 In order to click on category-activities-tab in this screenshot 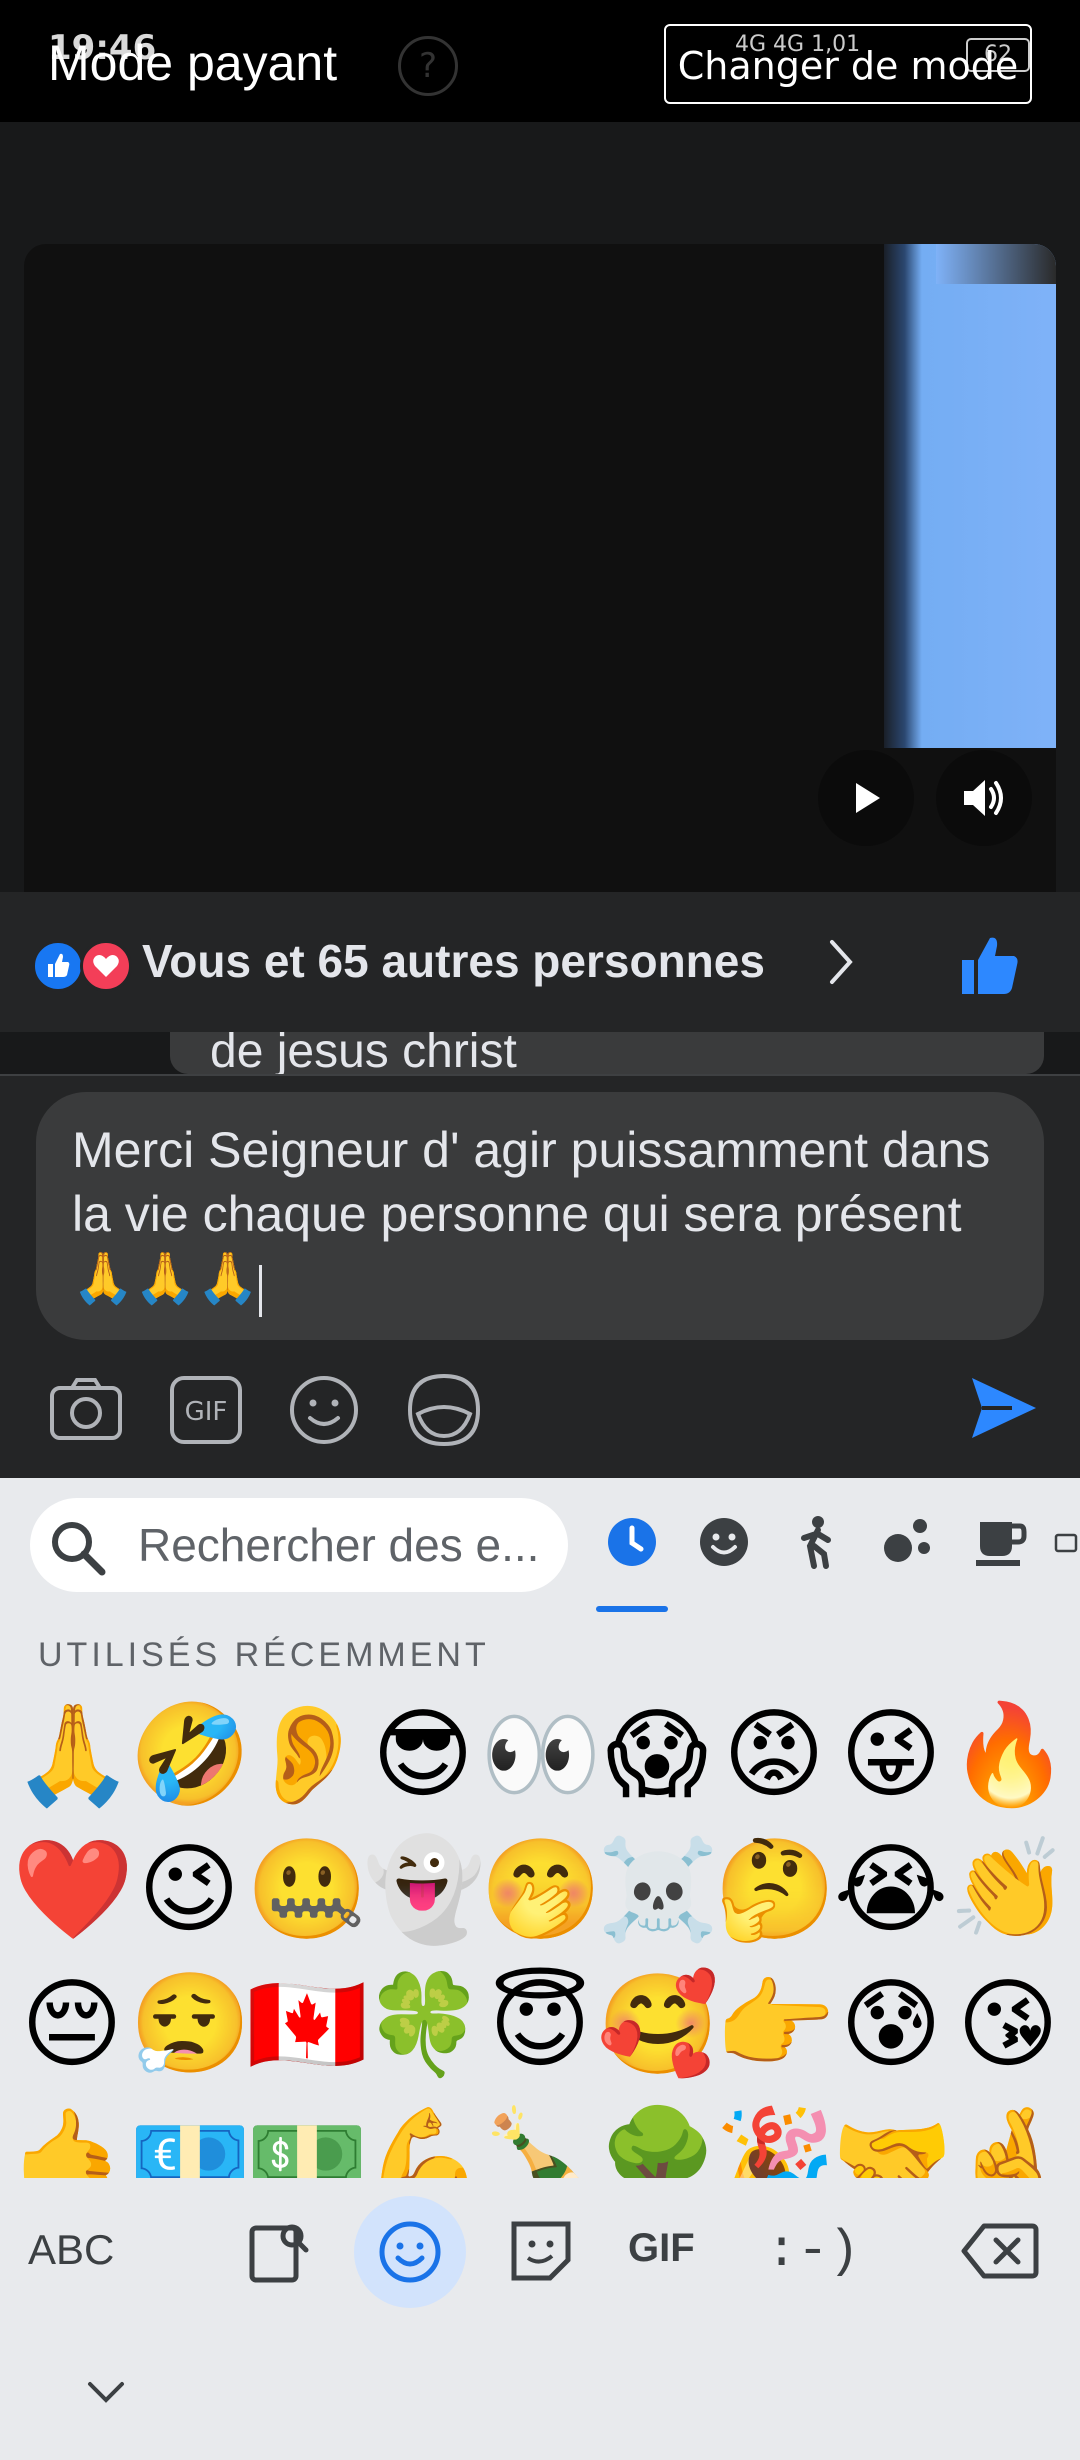, I will do `click(908, 1542)`.